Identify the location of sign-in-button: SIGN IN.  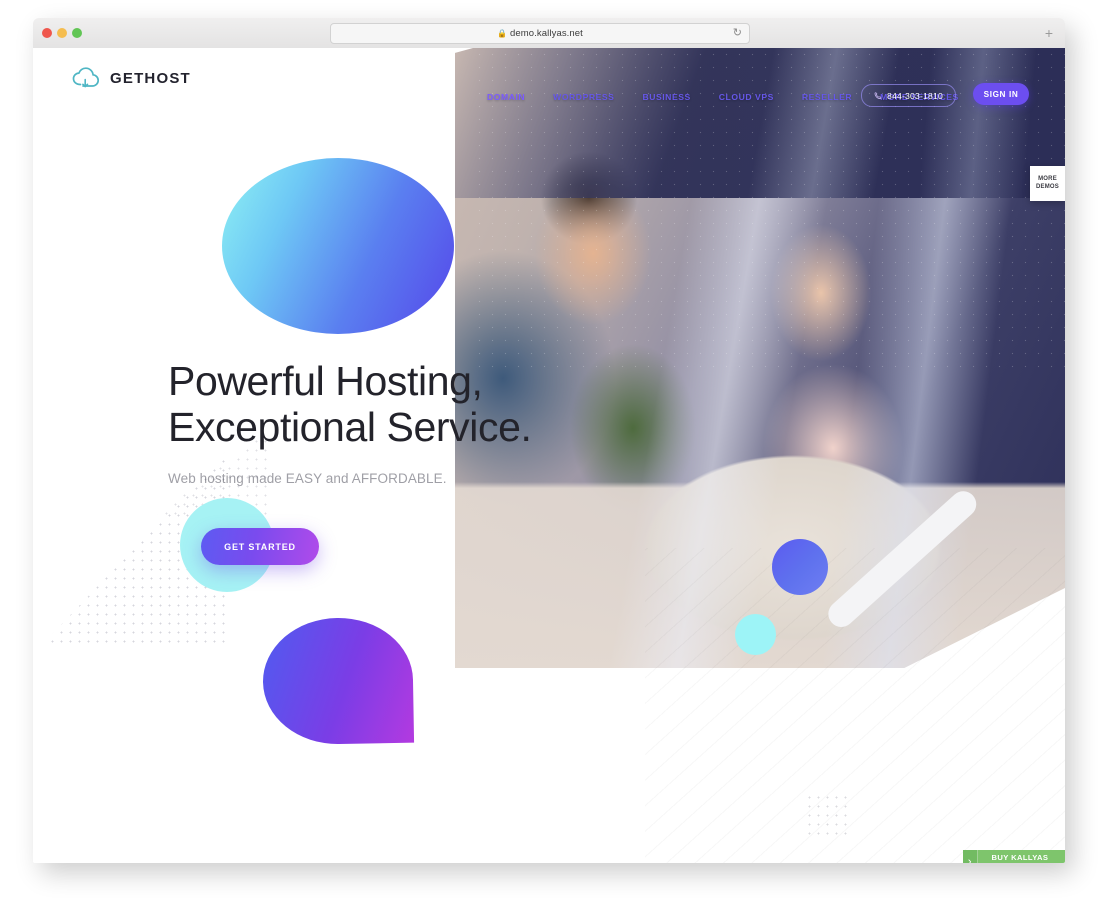
(1001, 94).